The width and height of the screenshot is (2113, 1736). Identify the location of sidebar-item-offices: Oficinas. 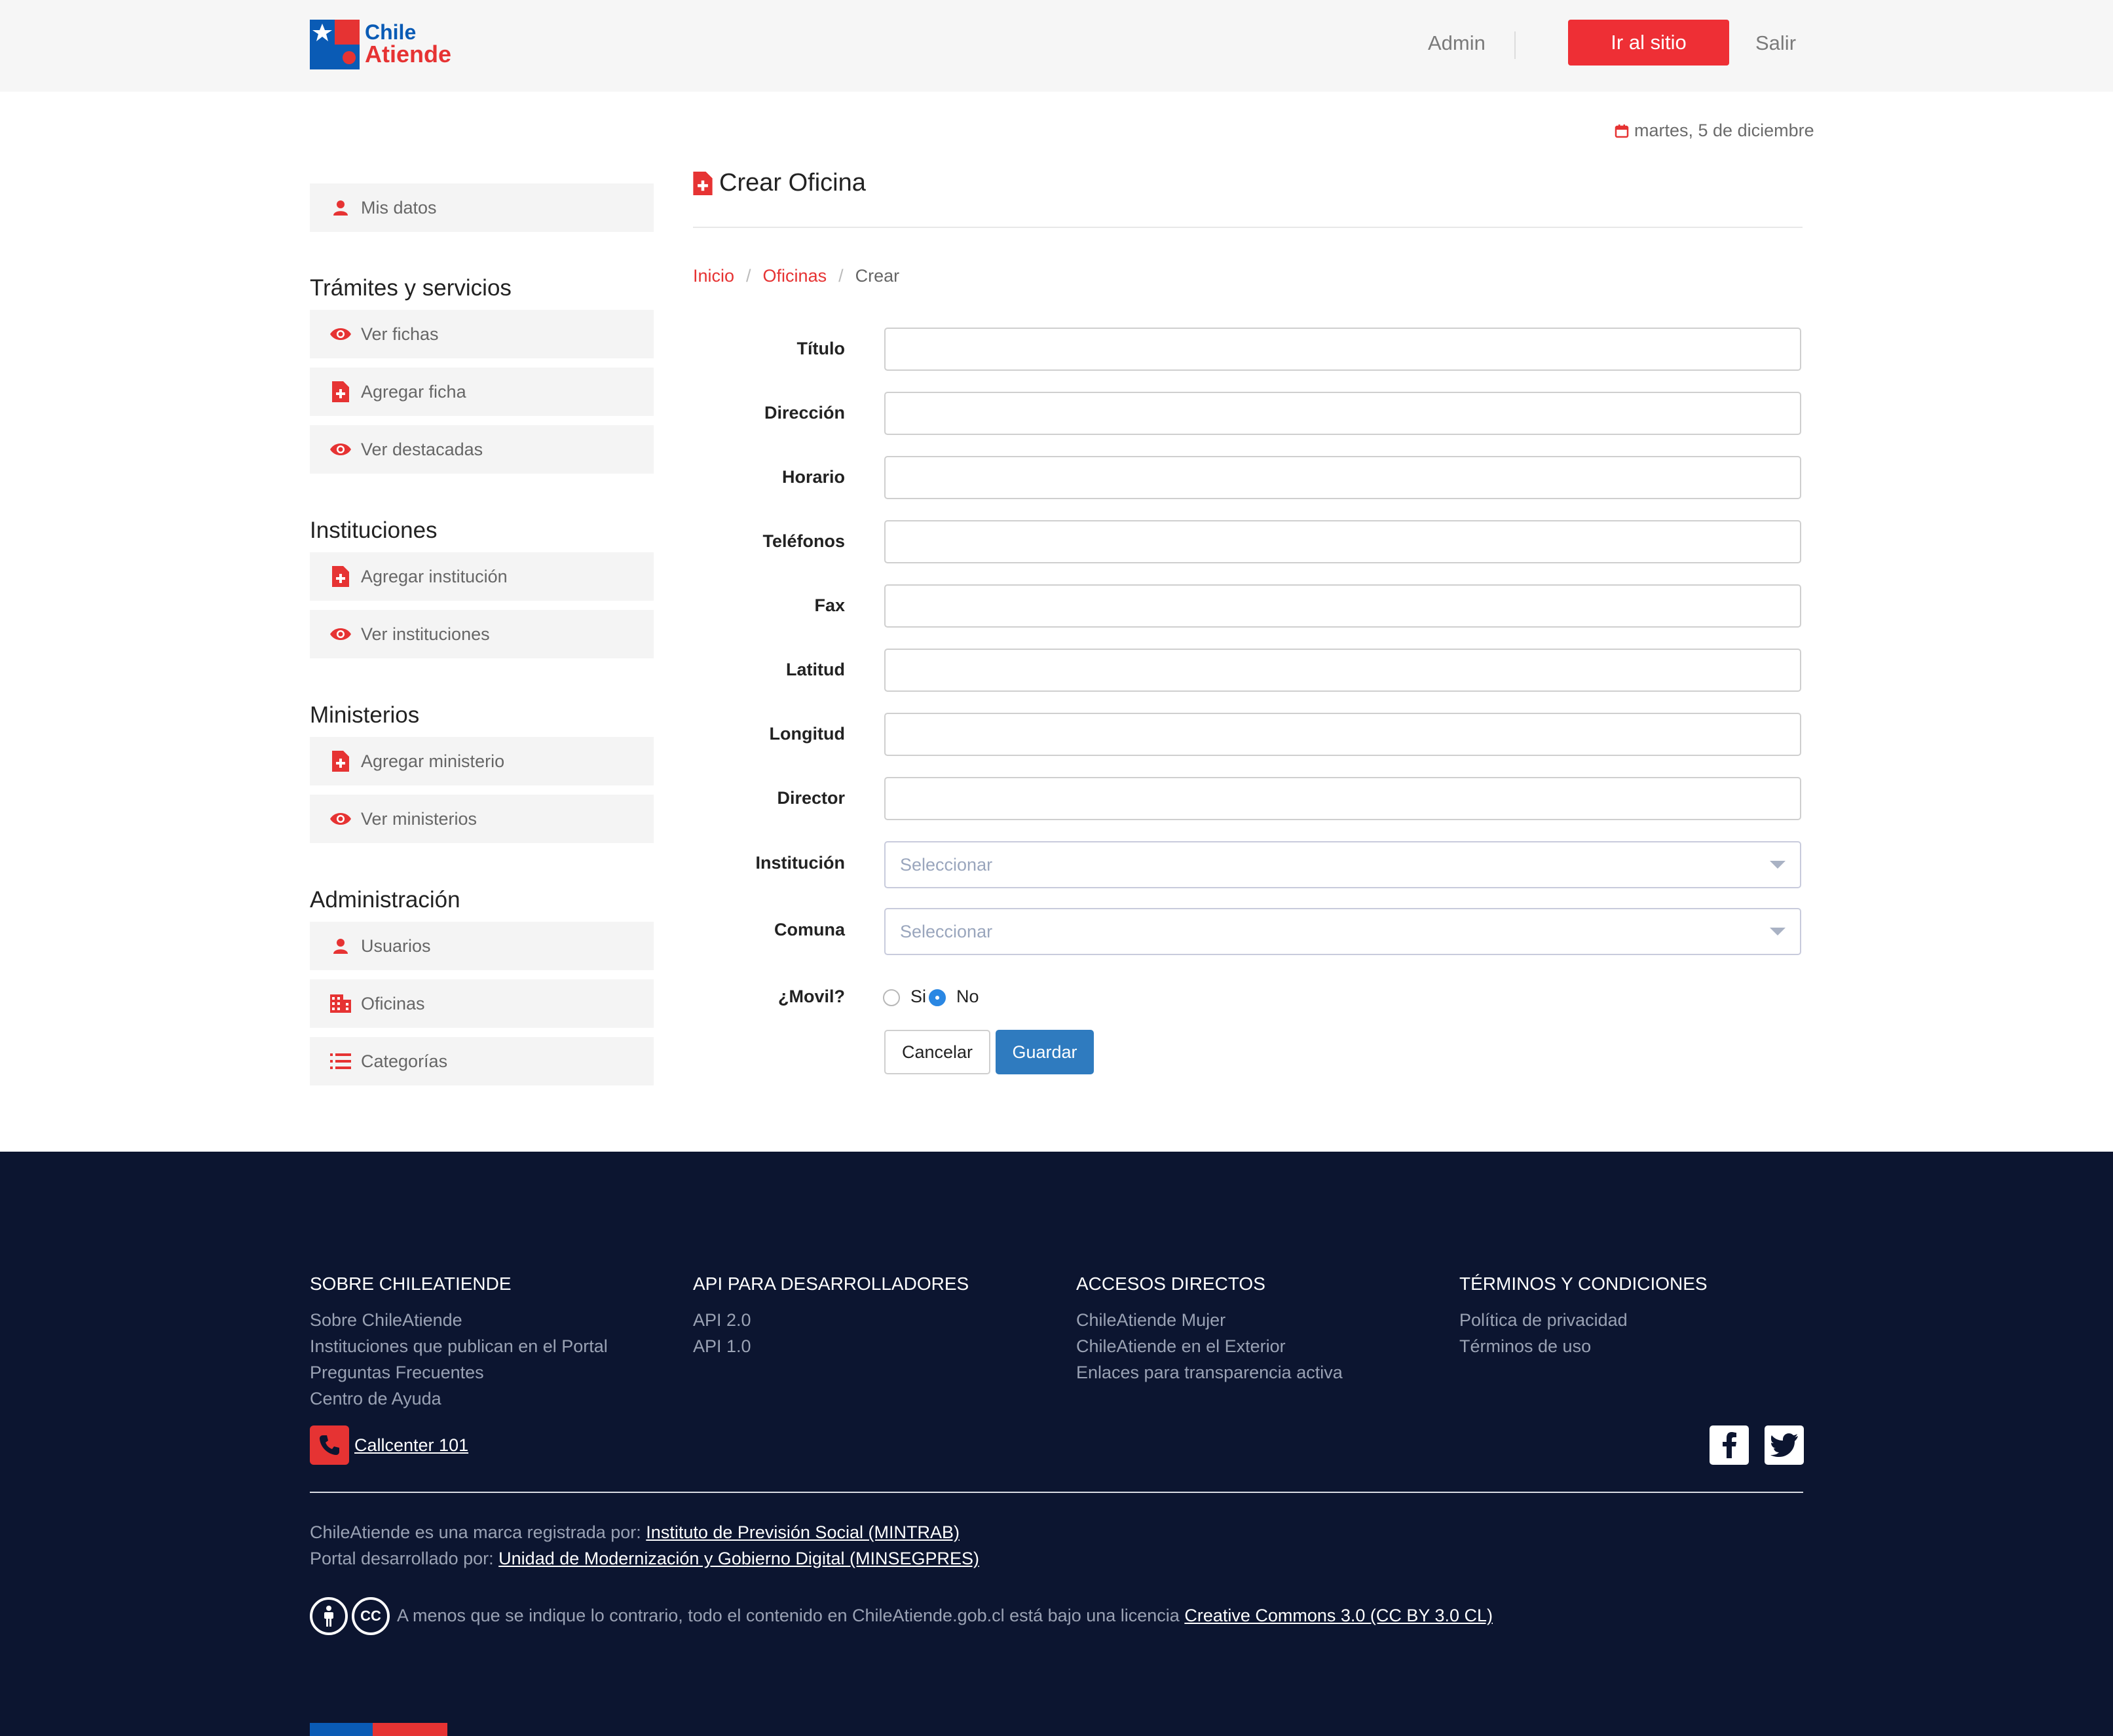
(482, 1003).